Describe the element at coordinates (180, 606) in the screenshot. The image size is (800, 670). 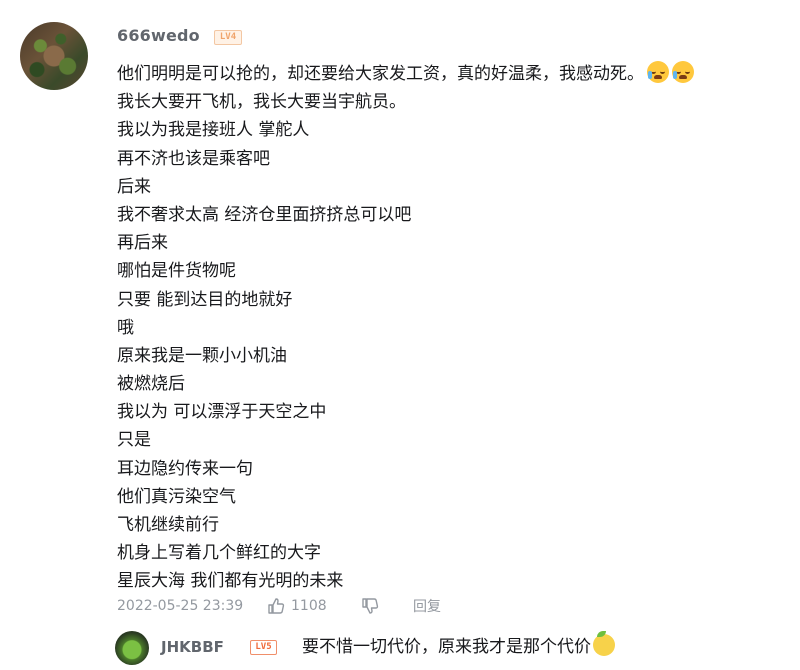
I see `comment-timestamp: 2022-05-25 23:39` at that location.